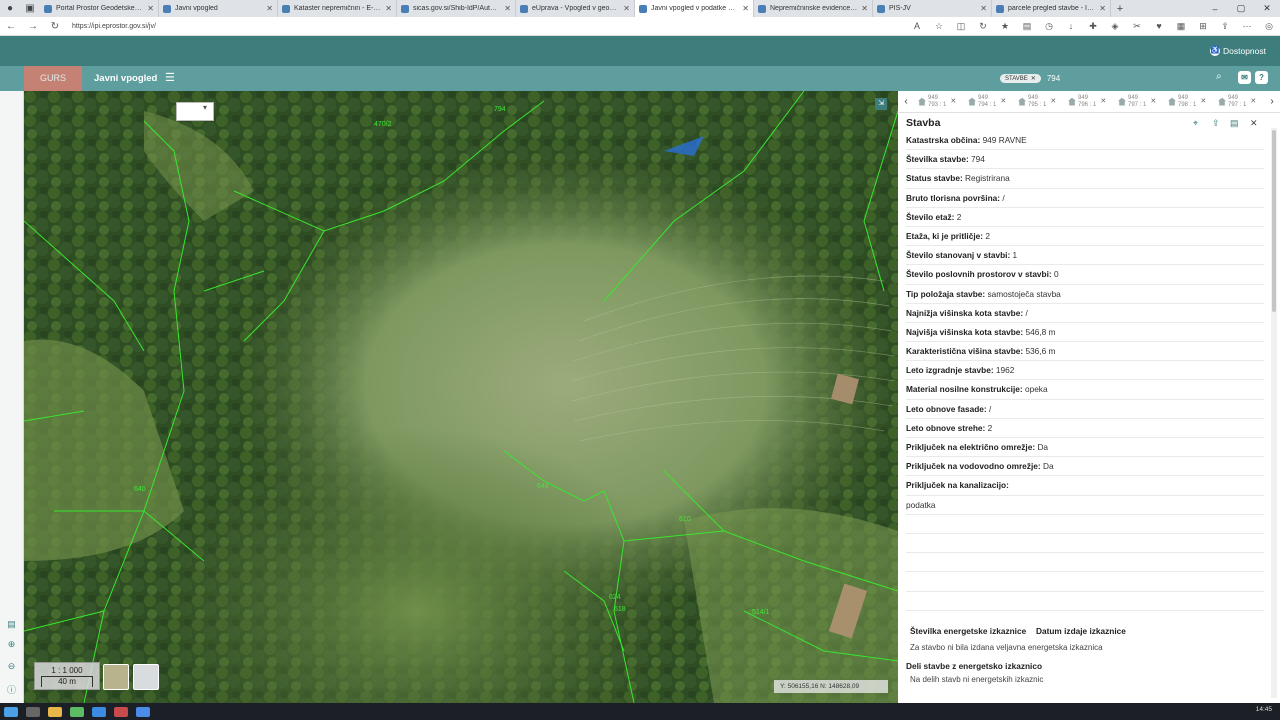 The image size is (1280, 720). What do you see at coordinates (55, 26) in the screenshot?
I see `reload-icon: ↻` at bounding box center [55, 26].